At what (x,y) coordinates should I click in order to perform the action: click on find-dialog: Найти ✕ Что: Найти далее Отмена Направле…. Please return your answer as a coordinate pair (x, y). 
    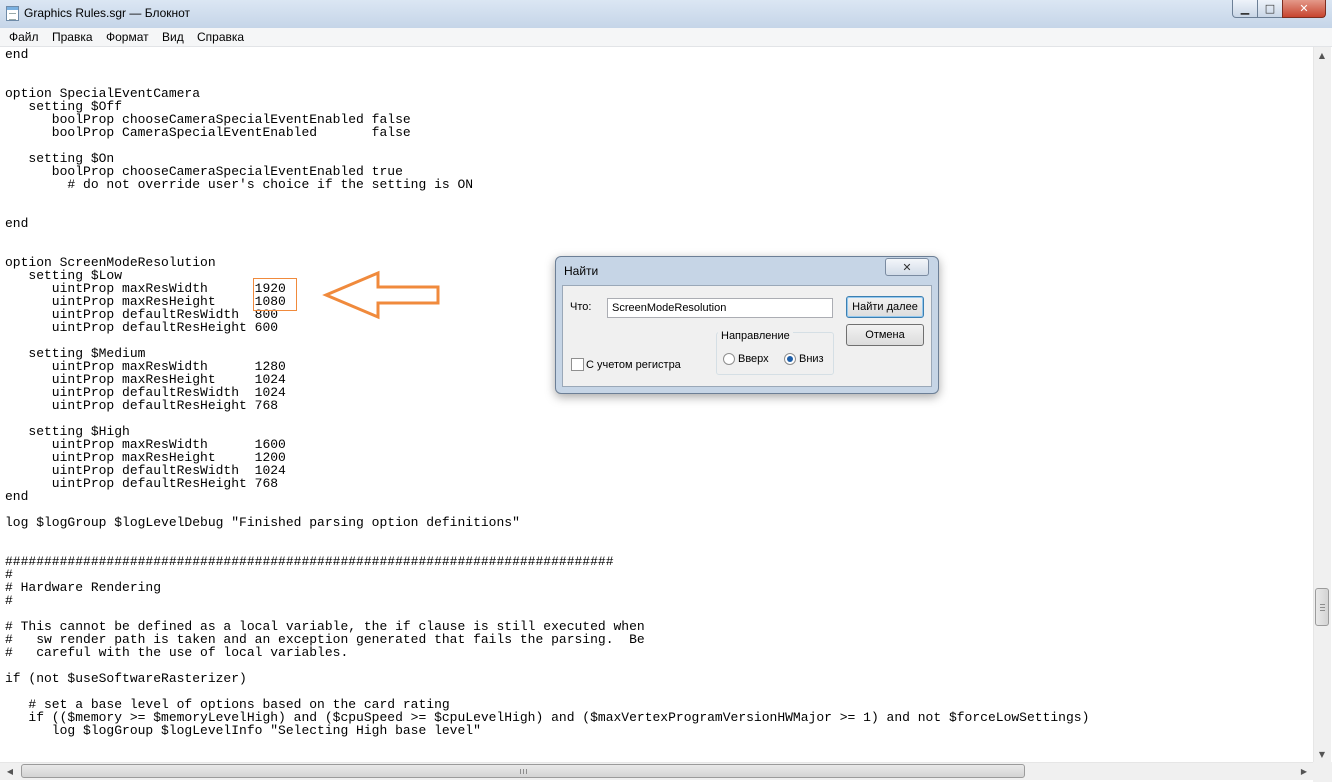
    Looking at the image, I should click on (747, 325).